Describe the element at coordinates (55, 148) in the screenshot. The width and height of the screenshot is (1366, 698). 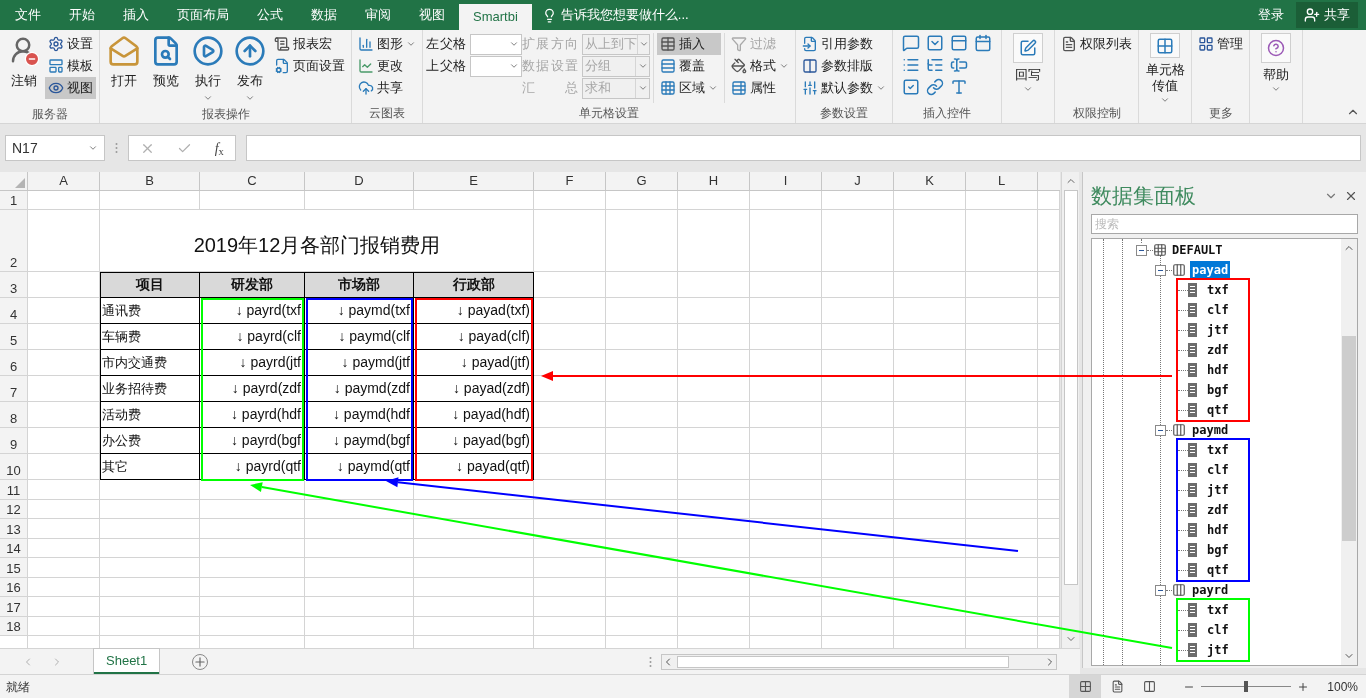
I see `name-box: N17` at that location.